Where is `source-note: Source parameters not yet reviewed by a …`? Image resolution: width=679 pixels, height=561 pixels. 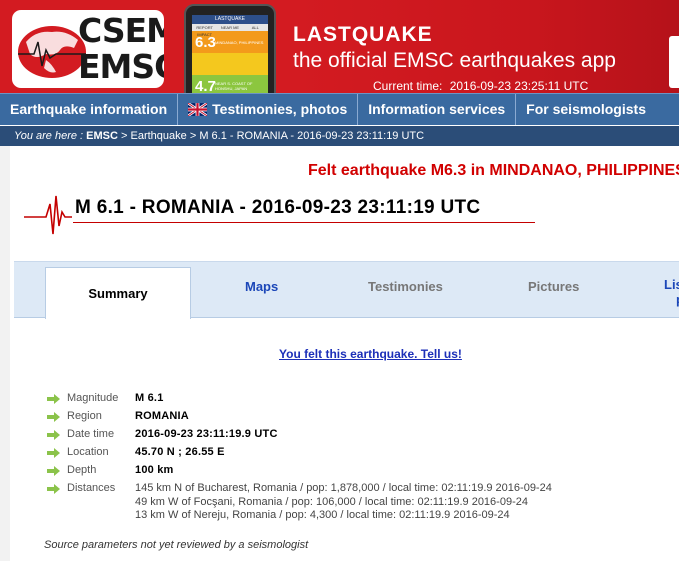
source-note: Source parameters not yet reviewed by a … is located at coordinates (176, 545).